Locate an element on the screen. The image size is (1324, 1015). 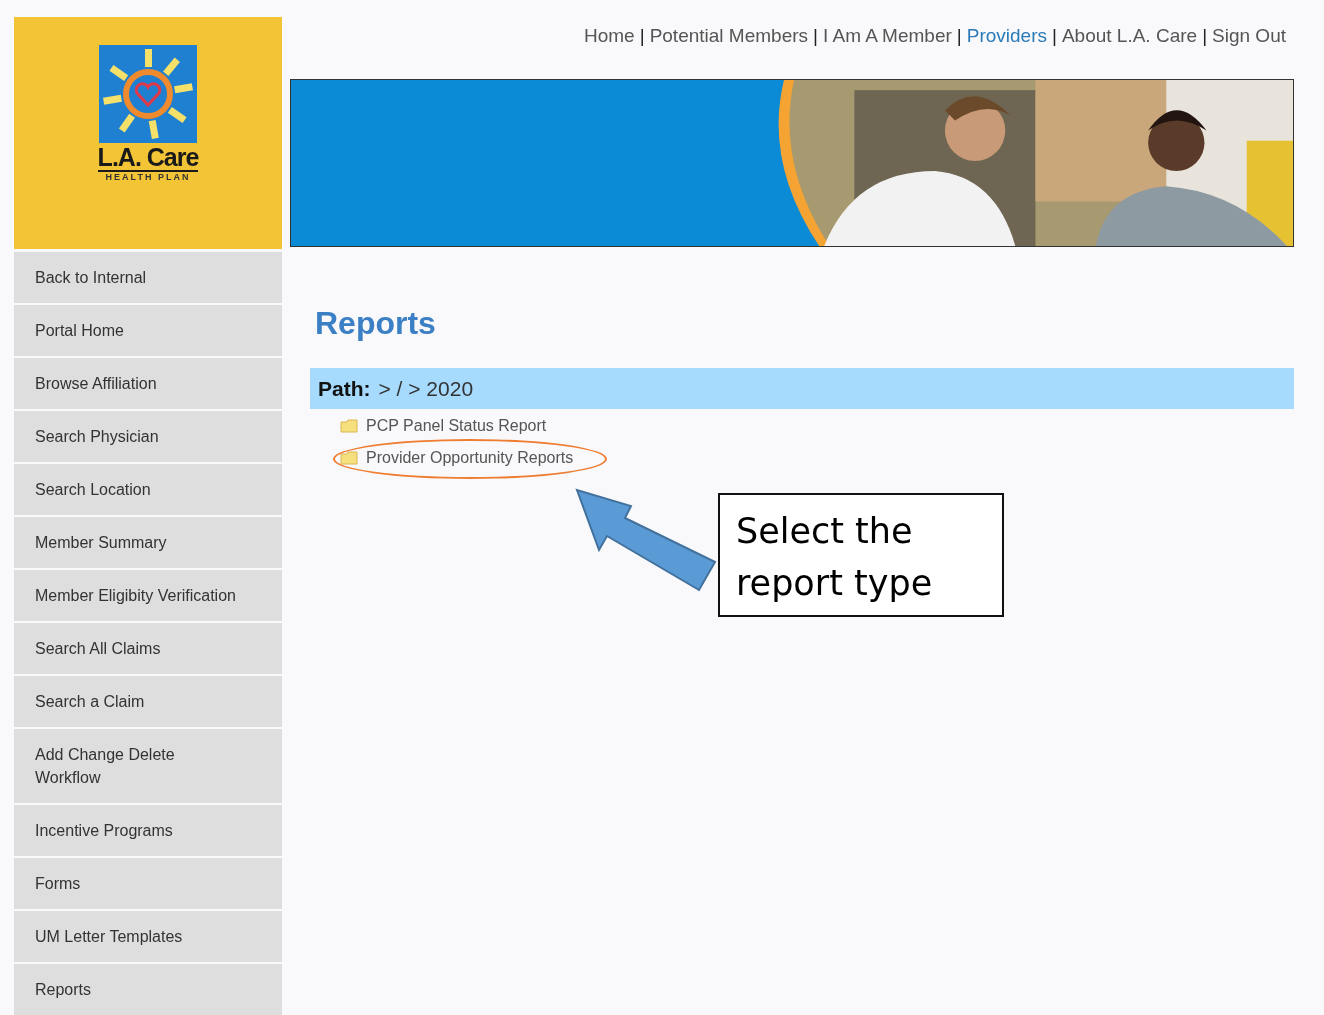
report-link: Provider Opportunity Reports is located at coordinates (470, 458).